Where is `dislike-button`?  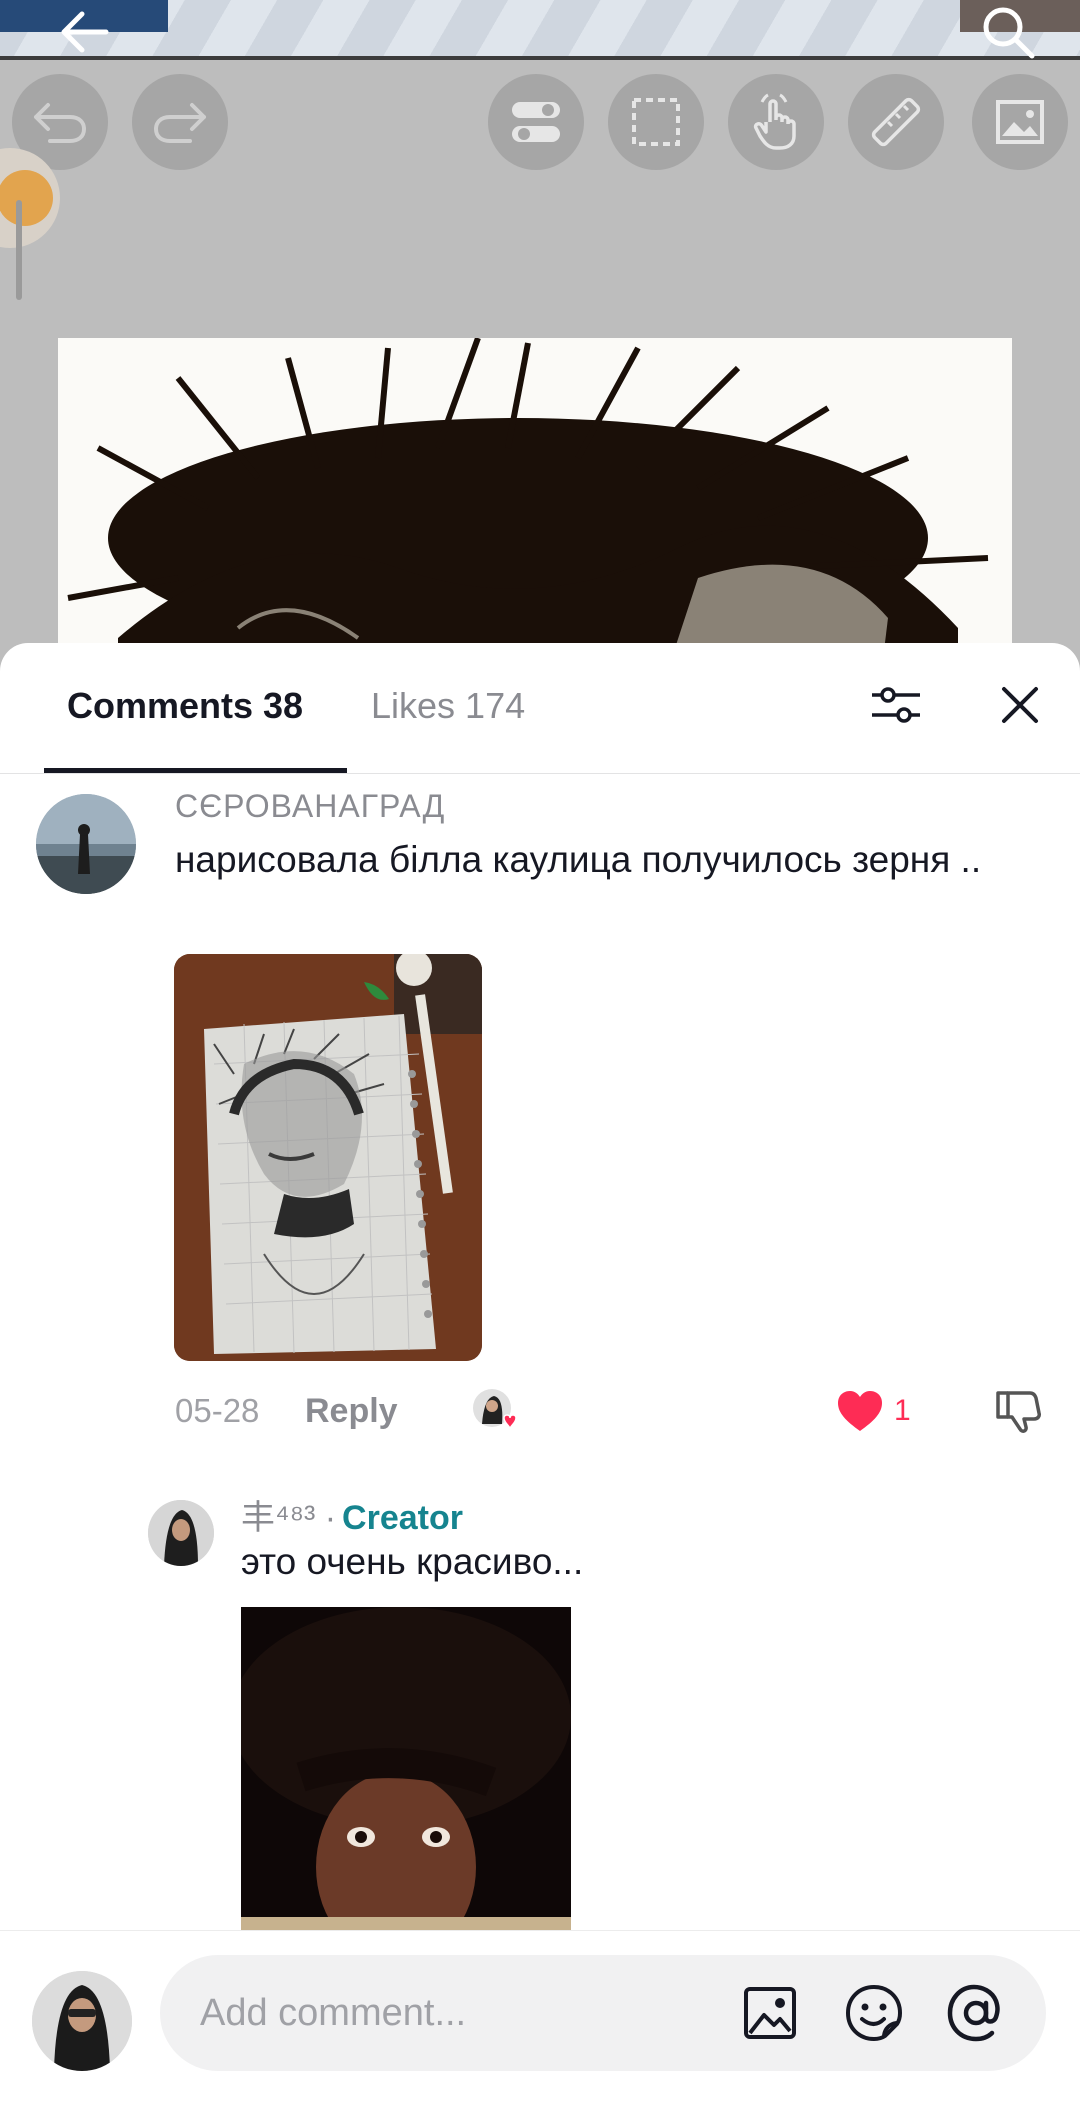
dislike-button is located at coordinates (1018, 1411).